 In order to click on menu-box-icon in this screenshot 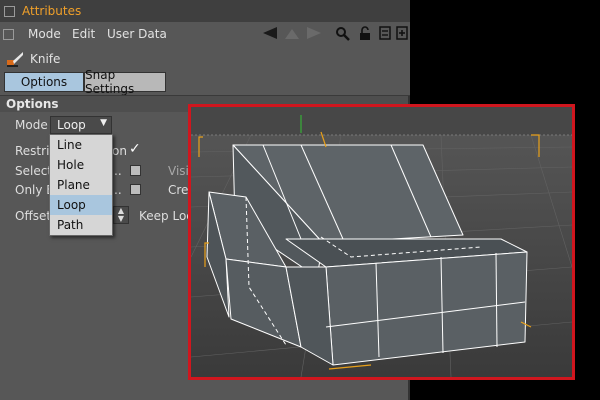, I will do `click(8, 34)`.